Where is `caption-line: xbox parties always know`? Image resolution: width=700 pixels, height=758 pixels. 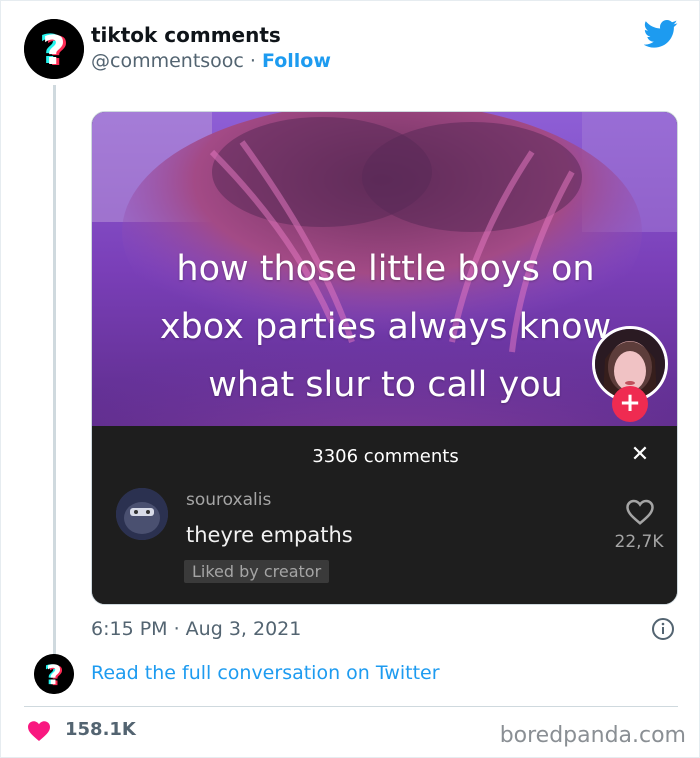 caption-line: xbox parties always know is located at coordinates (385, 327).